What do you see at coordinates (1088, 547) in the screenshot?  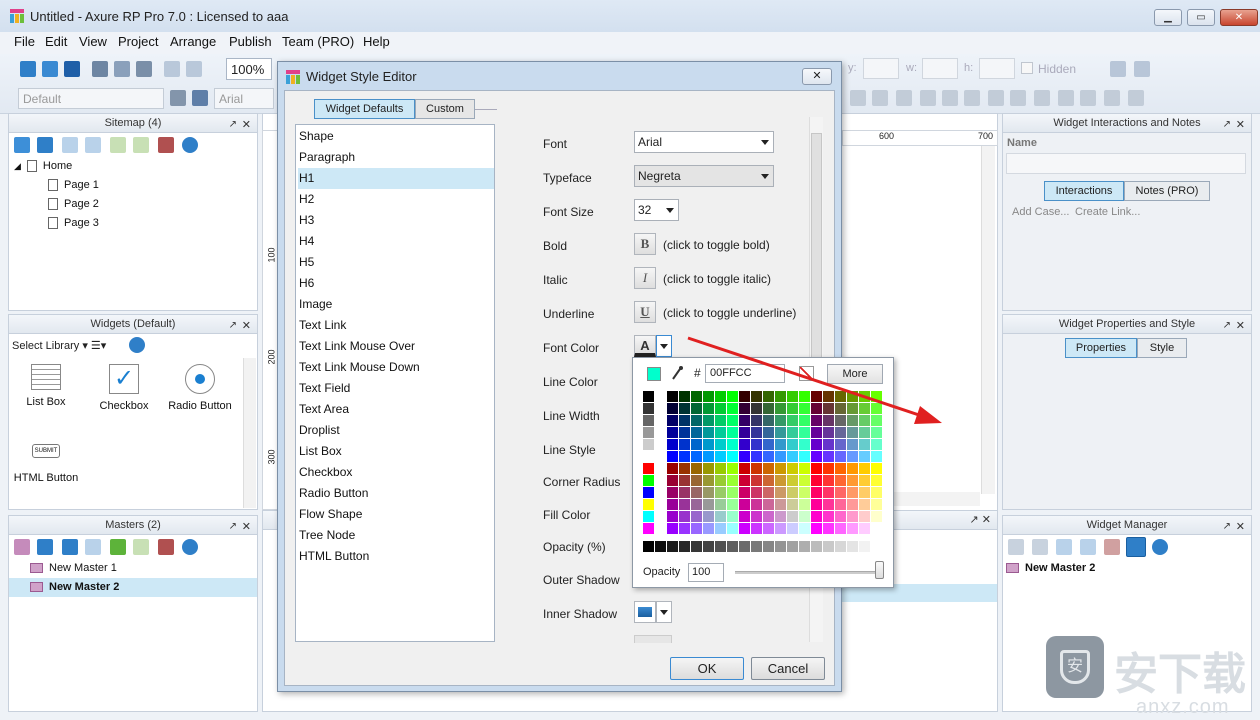 I see `move-down-icon` at bounding box center [1088, 547].